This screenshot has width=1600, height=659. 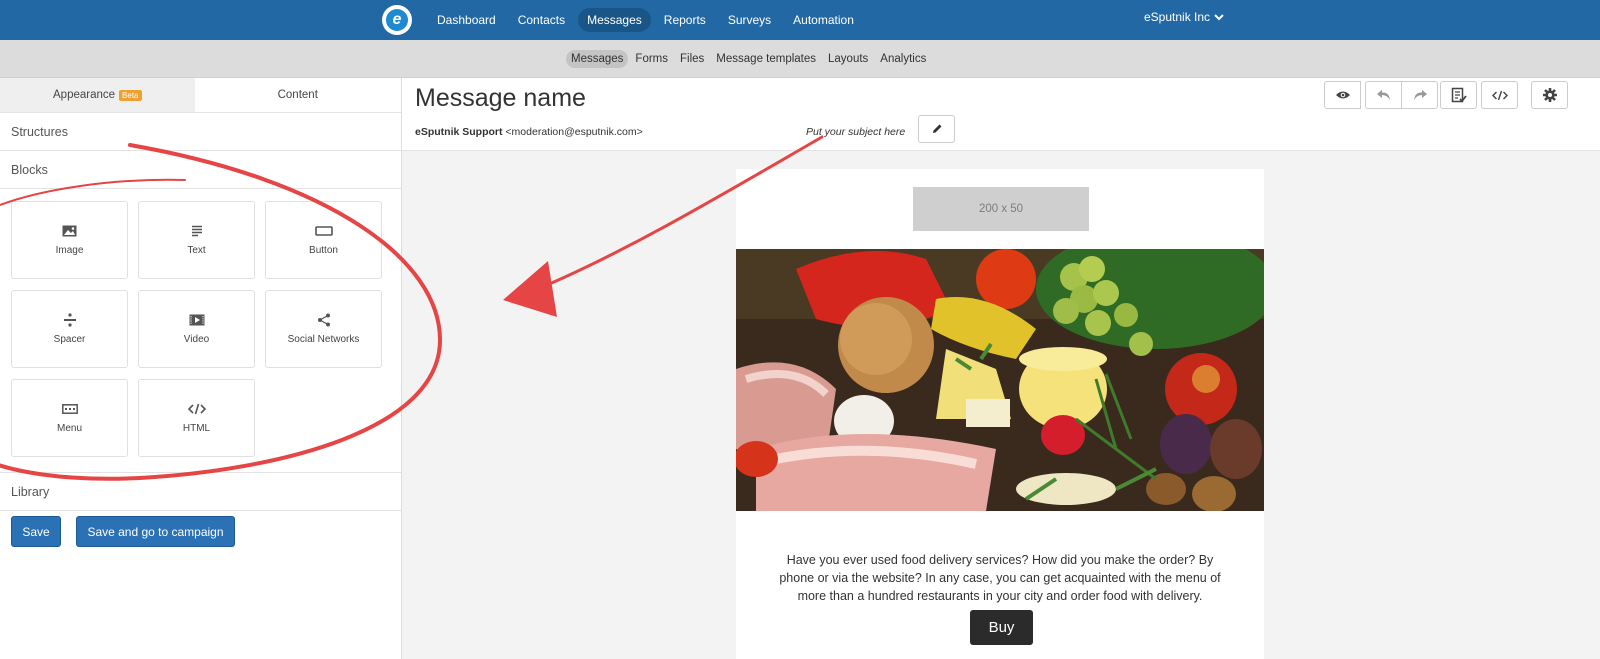 What do you see at coordinates (197, 320) in the screenshot?
I see `video-icon` at bounding box center [197, 320].